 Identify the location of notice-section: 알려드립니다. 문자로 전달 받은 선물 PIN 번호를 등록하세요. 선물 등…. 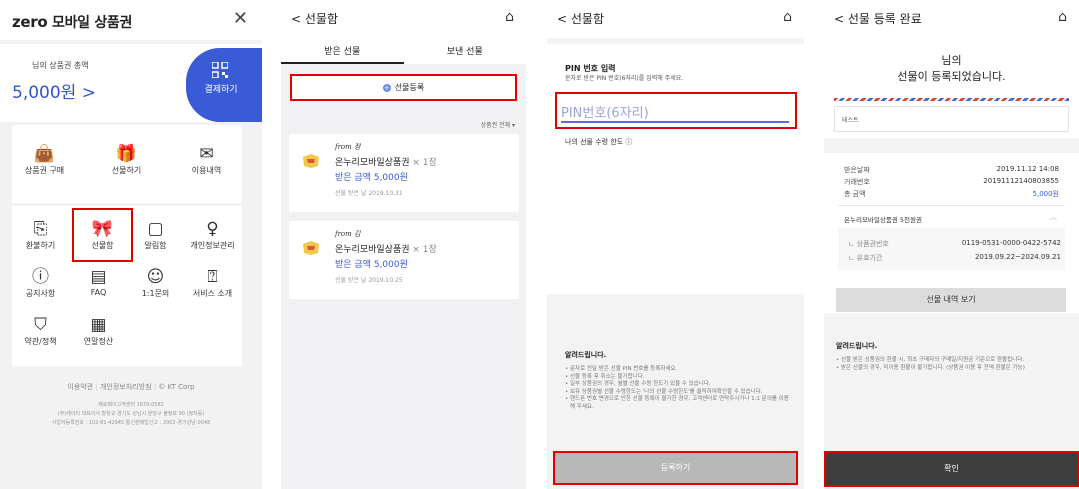
(679, 380).